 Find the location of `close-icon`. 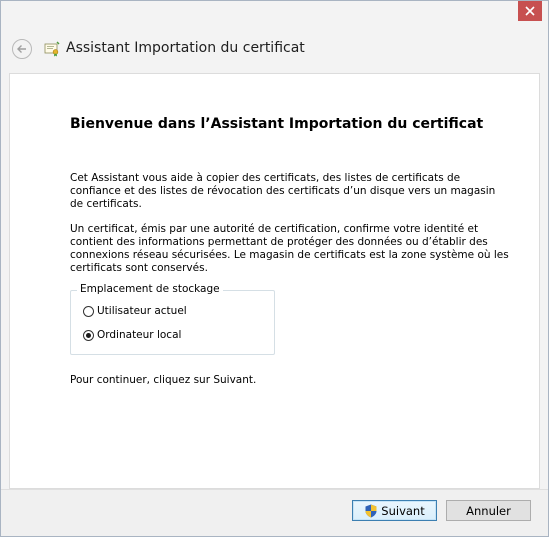

close-icon is located at coordinates (530, 11).